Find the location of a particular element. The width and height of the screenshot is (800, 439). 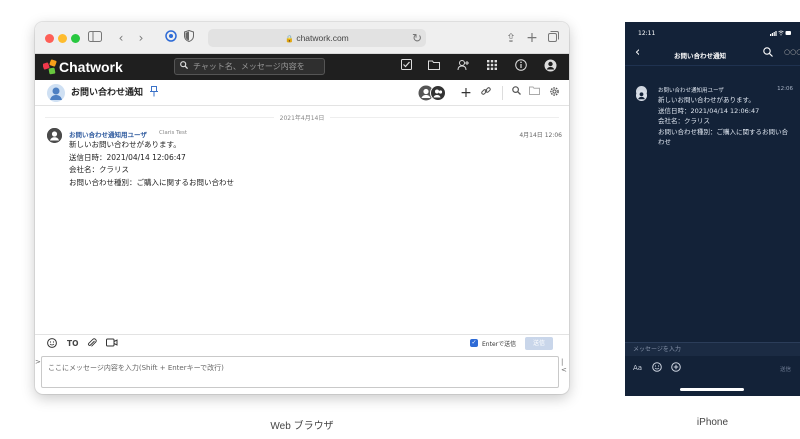

minimize-window-button is located at coordinates (62, 38).